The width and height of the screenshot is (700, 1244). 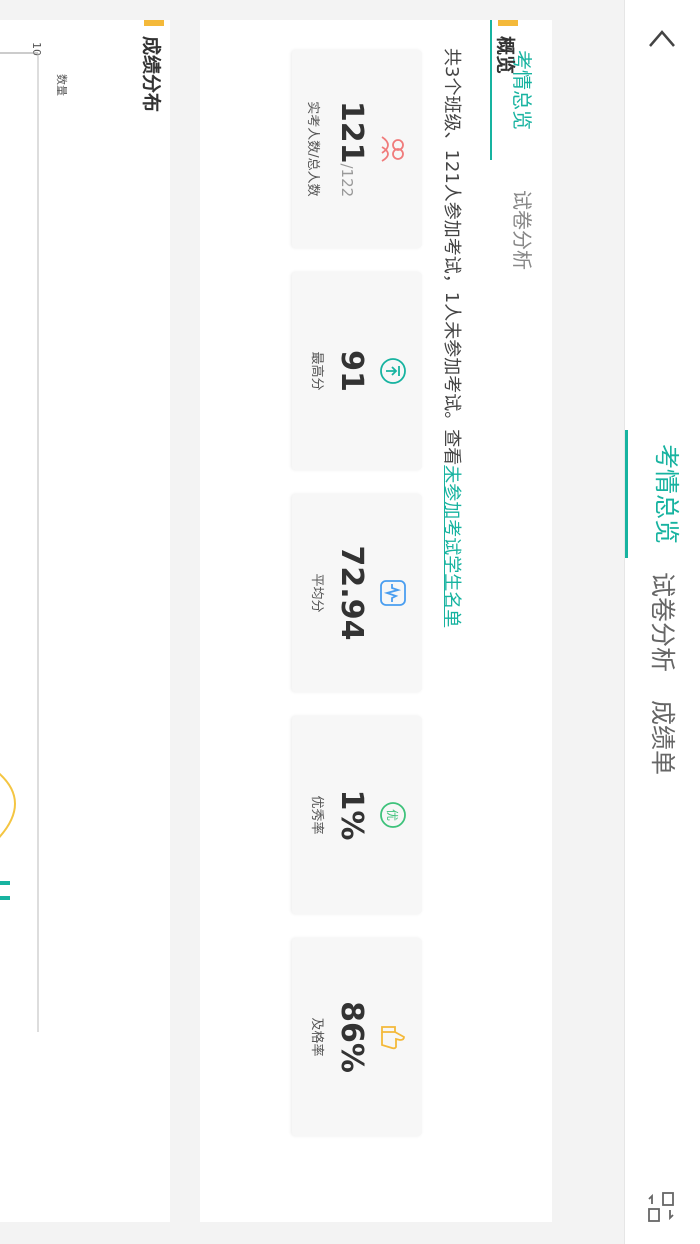 I want to click on absent-students-link: 未参加考试学生名单, so click(x=451, y=546).